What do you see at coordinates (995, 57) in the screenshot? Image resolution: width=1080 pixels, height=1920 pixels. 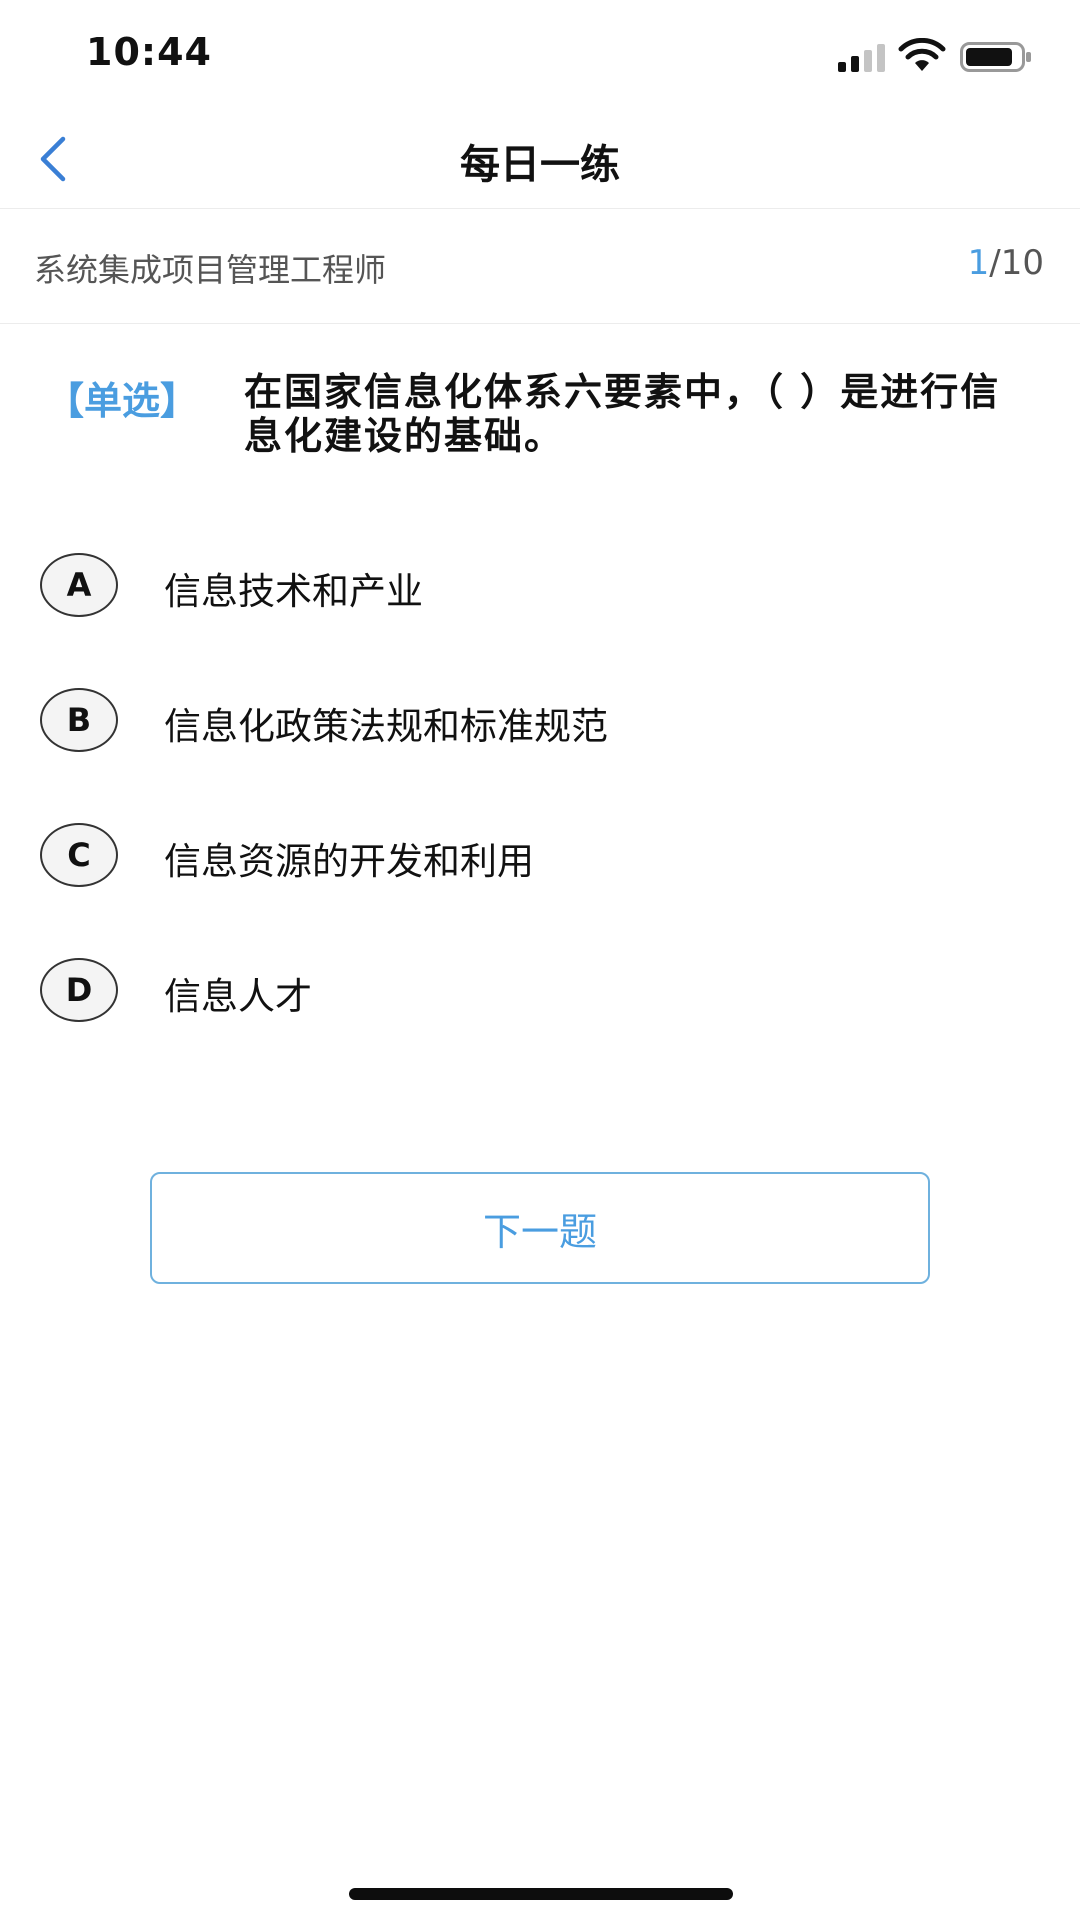 I see `battery-icon` at bounding box center [995, 57].